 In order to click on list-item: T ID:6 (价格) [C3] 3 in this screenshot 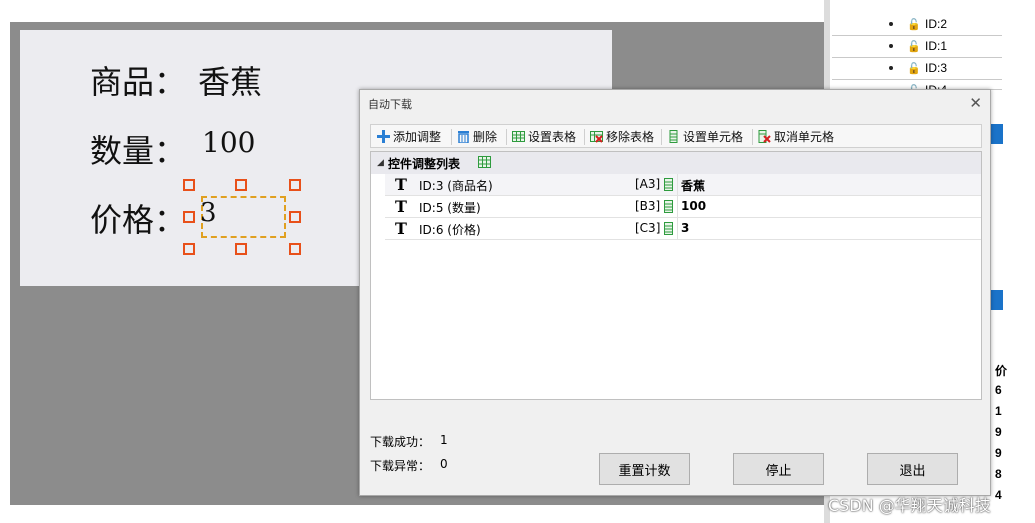, I will do `click(683, 229)`.